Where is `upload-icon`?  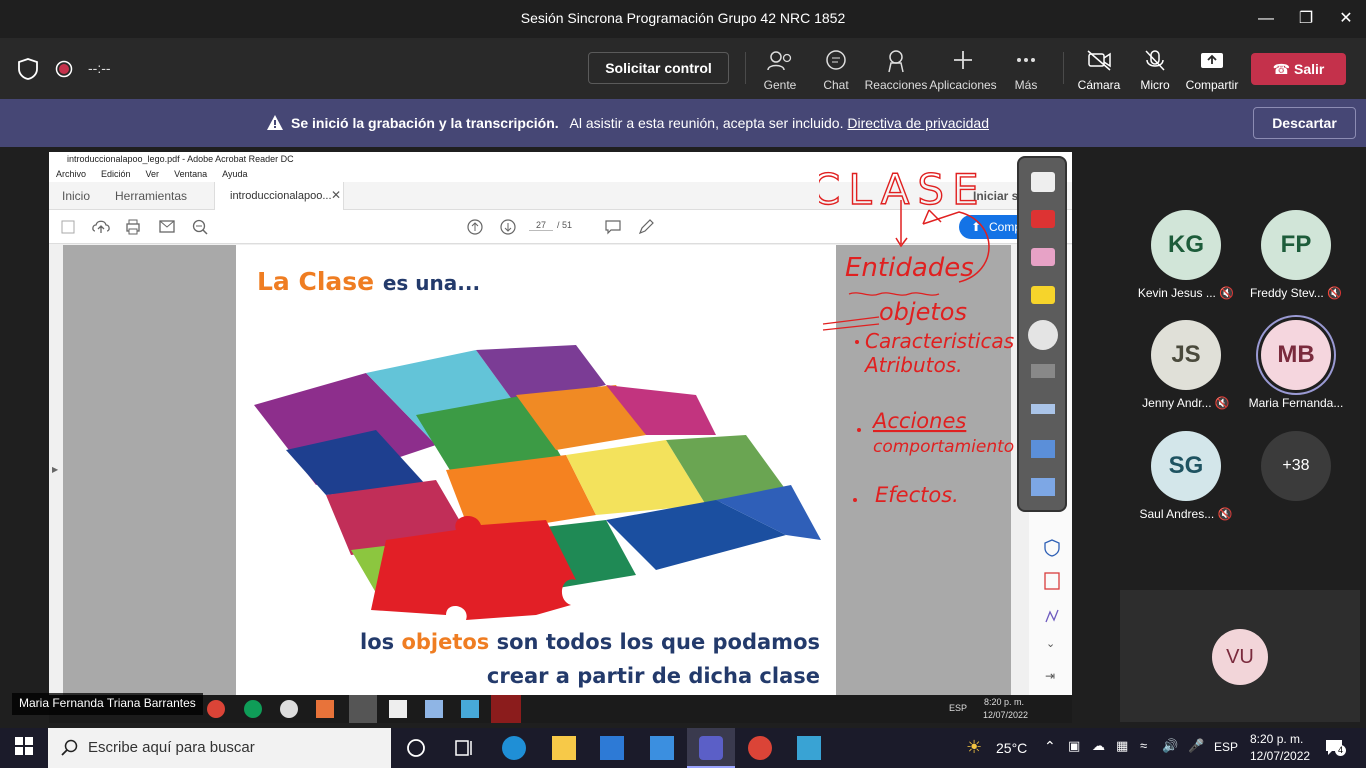 upload-icon is located at coordinates (101, 227).